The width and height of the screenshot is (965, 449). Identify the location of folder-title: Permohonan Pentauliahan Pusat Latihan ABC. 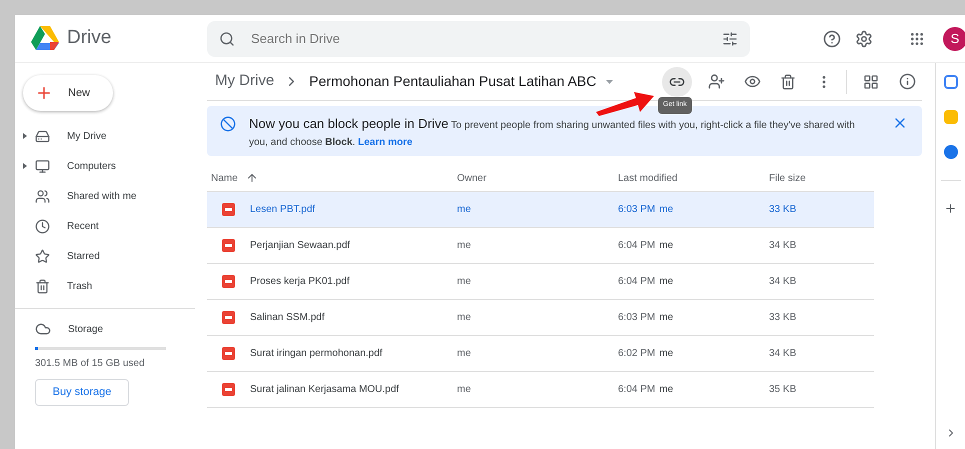
(452, 81).